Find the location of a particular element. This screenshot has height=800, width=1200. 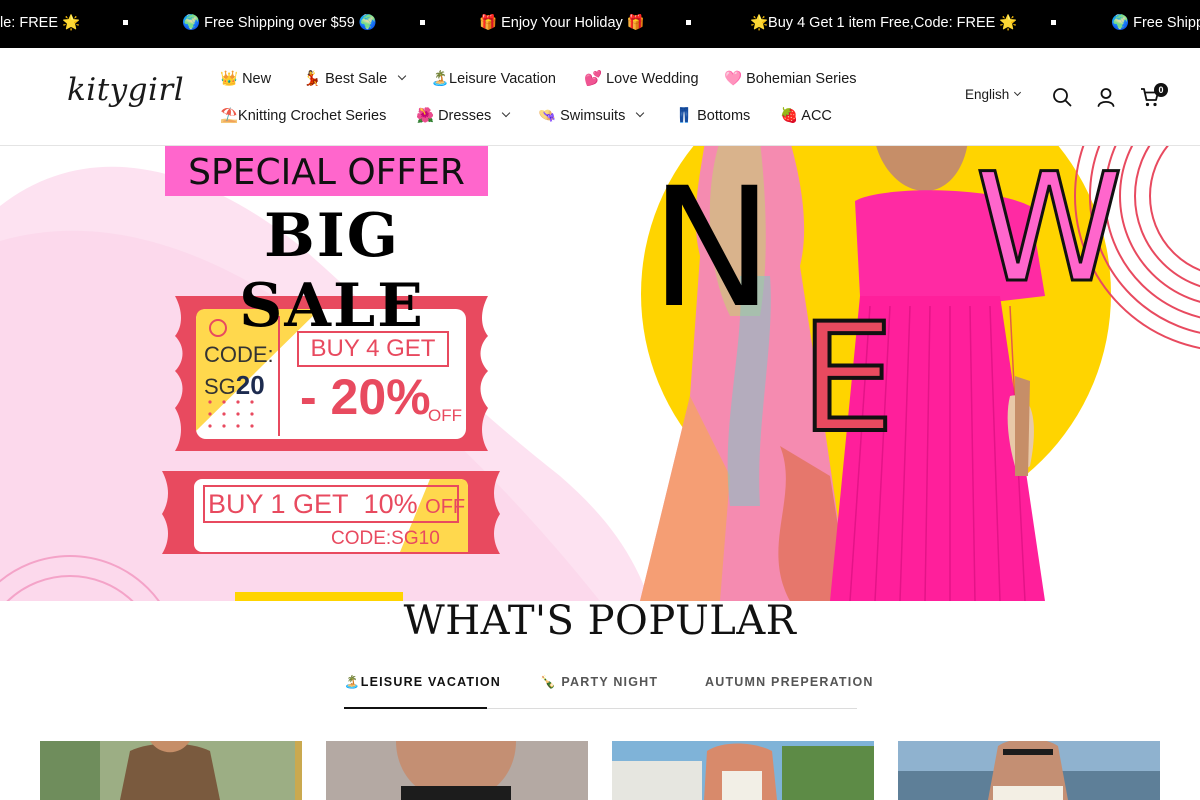

coupon1-code: SG20 is located at coordinates (234, 385).